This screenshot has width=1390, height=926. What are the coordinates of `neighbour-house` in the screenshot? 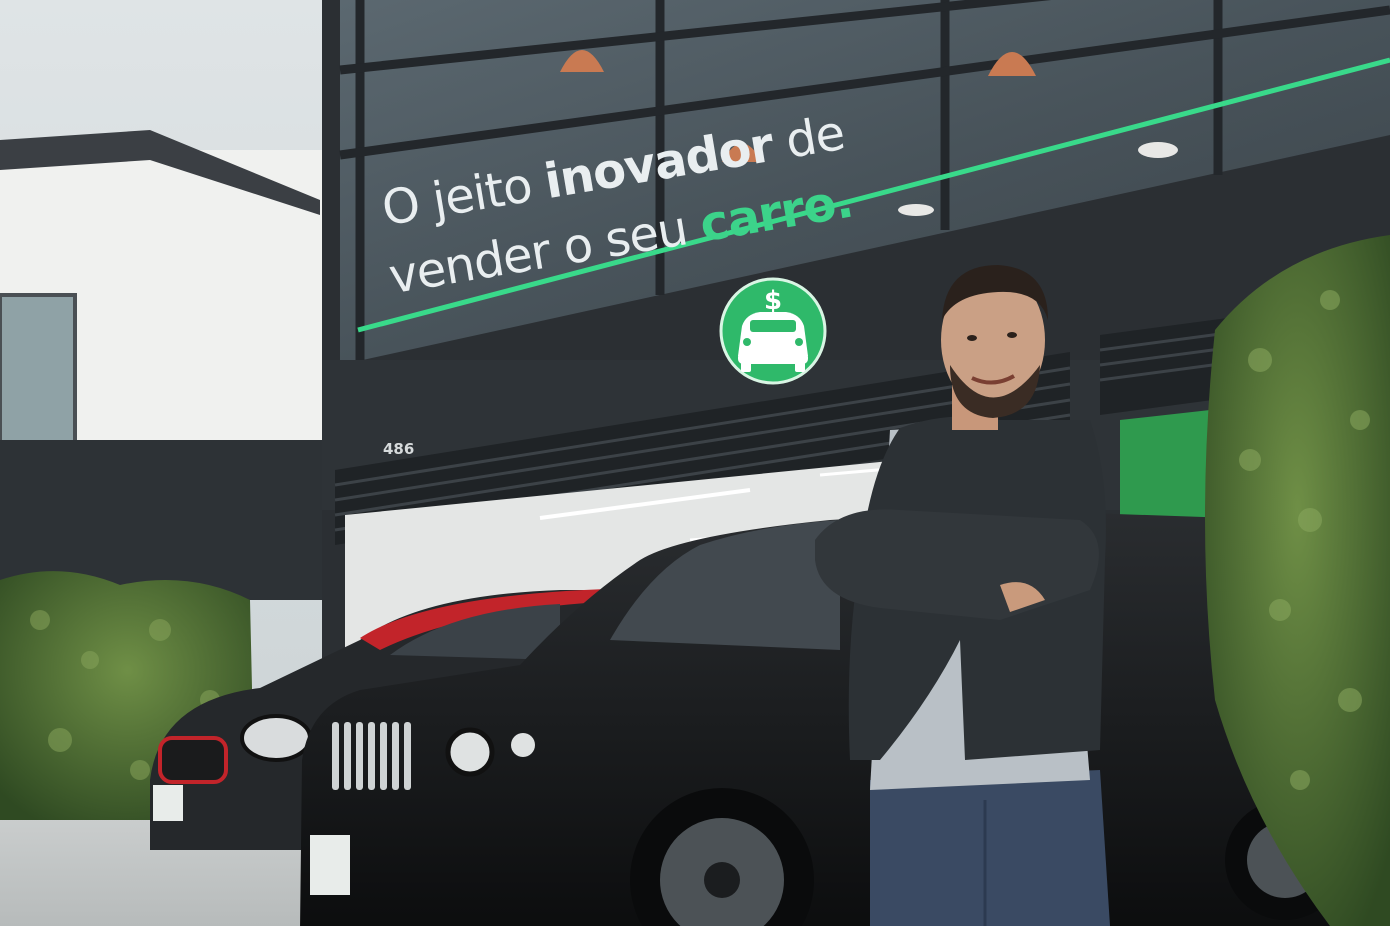 It's located at (165, 365).